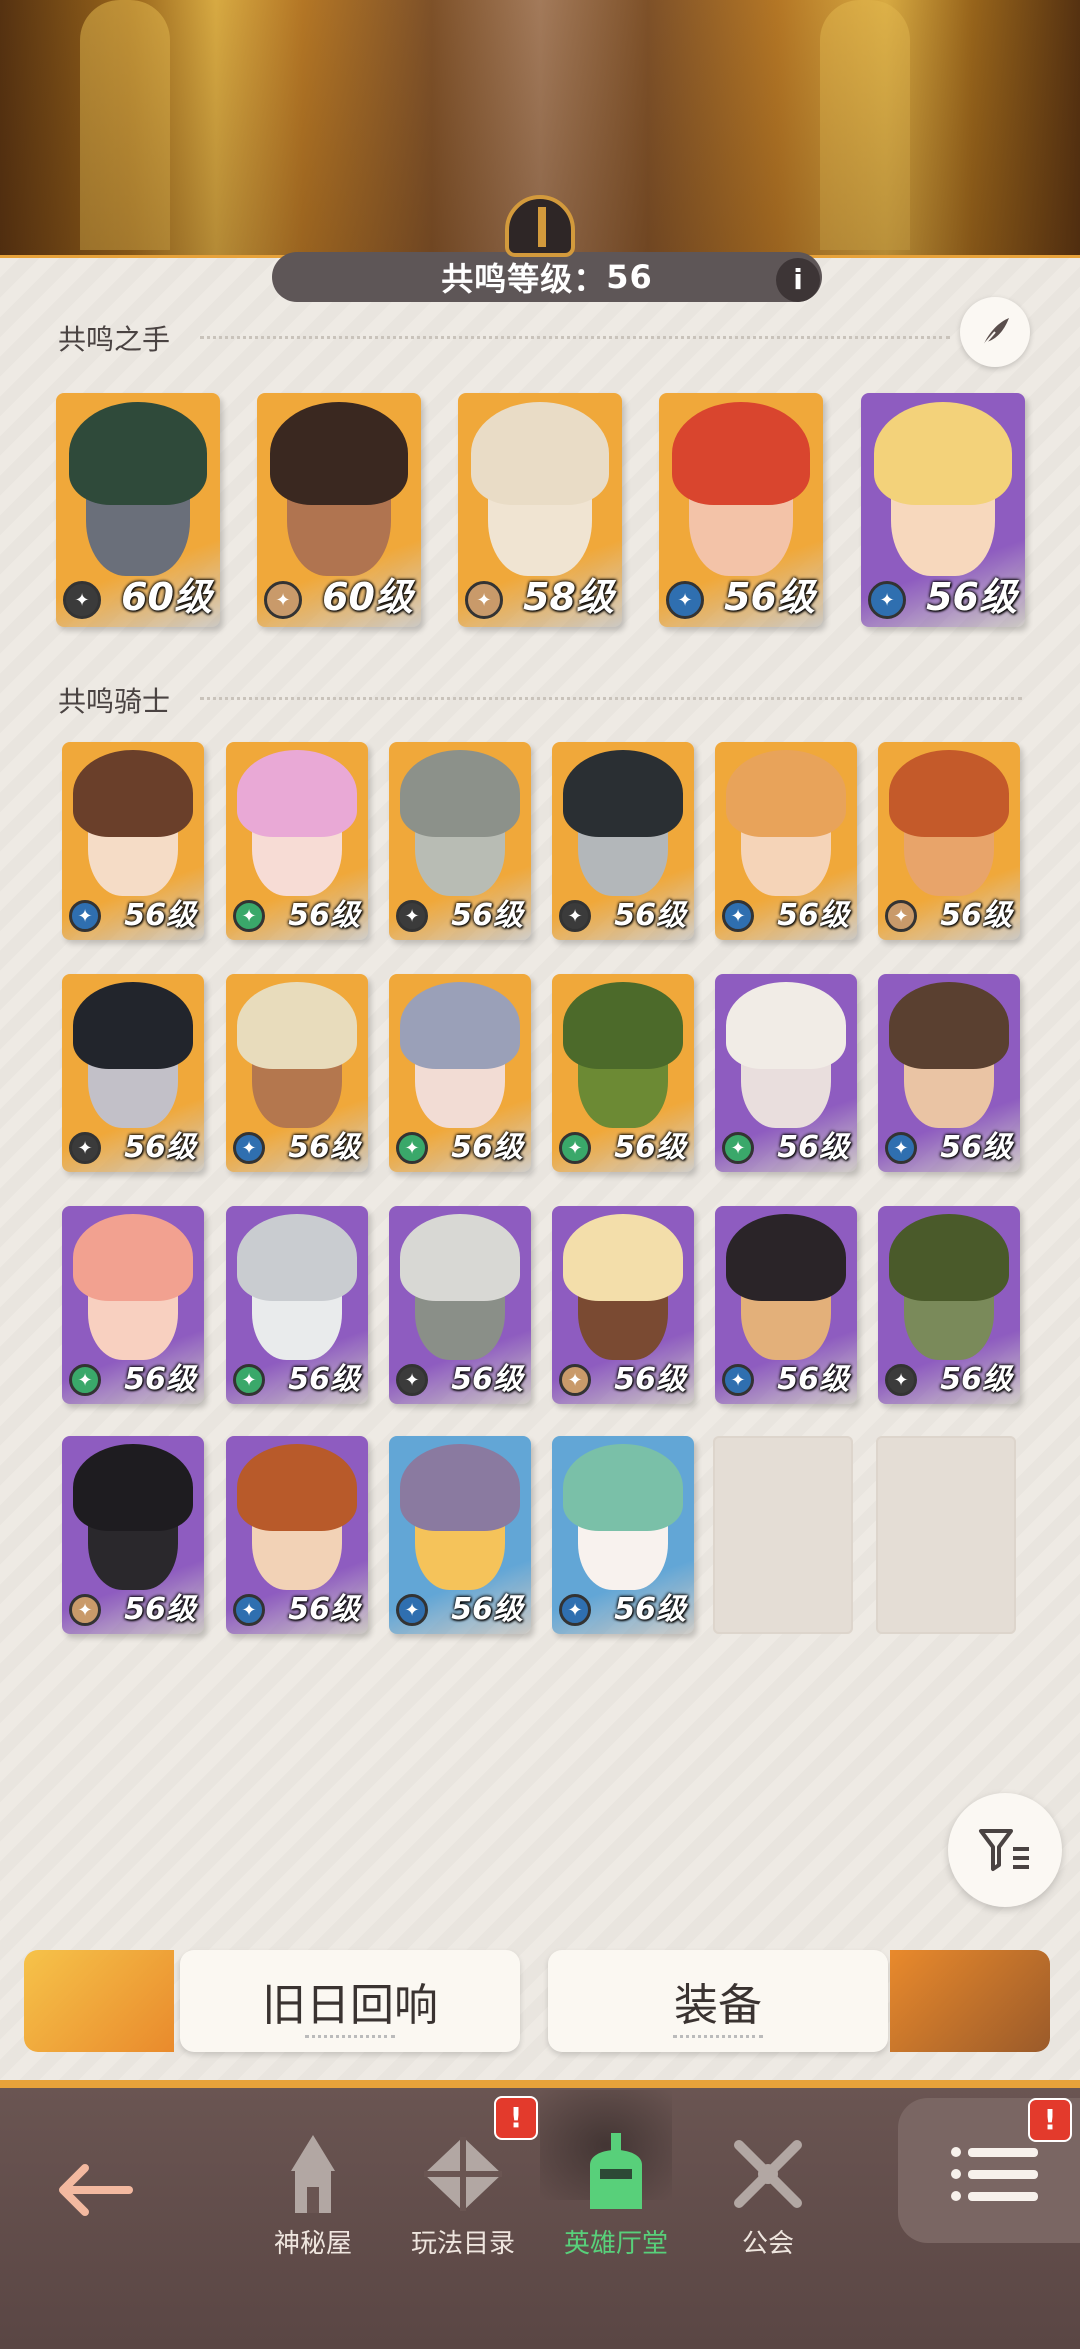 Image resolution: width=1080 pixels, height=2349 pixels. I want to click on catalog-icon, so click(463, 2174).